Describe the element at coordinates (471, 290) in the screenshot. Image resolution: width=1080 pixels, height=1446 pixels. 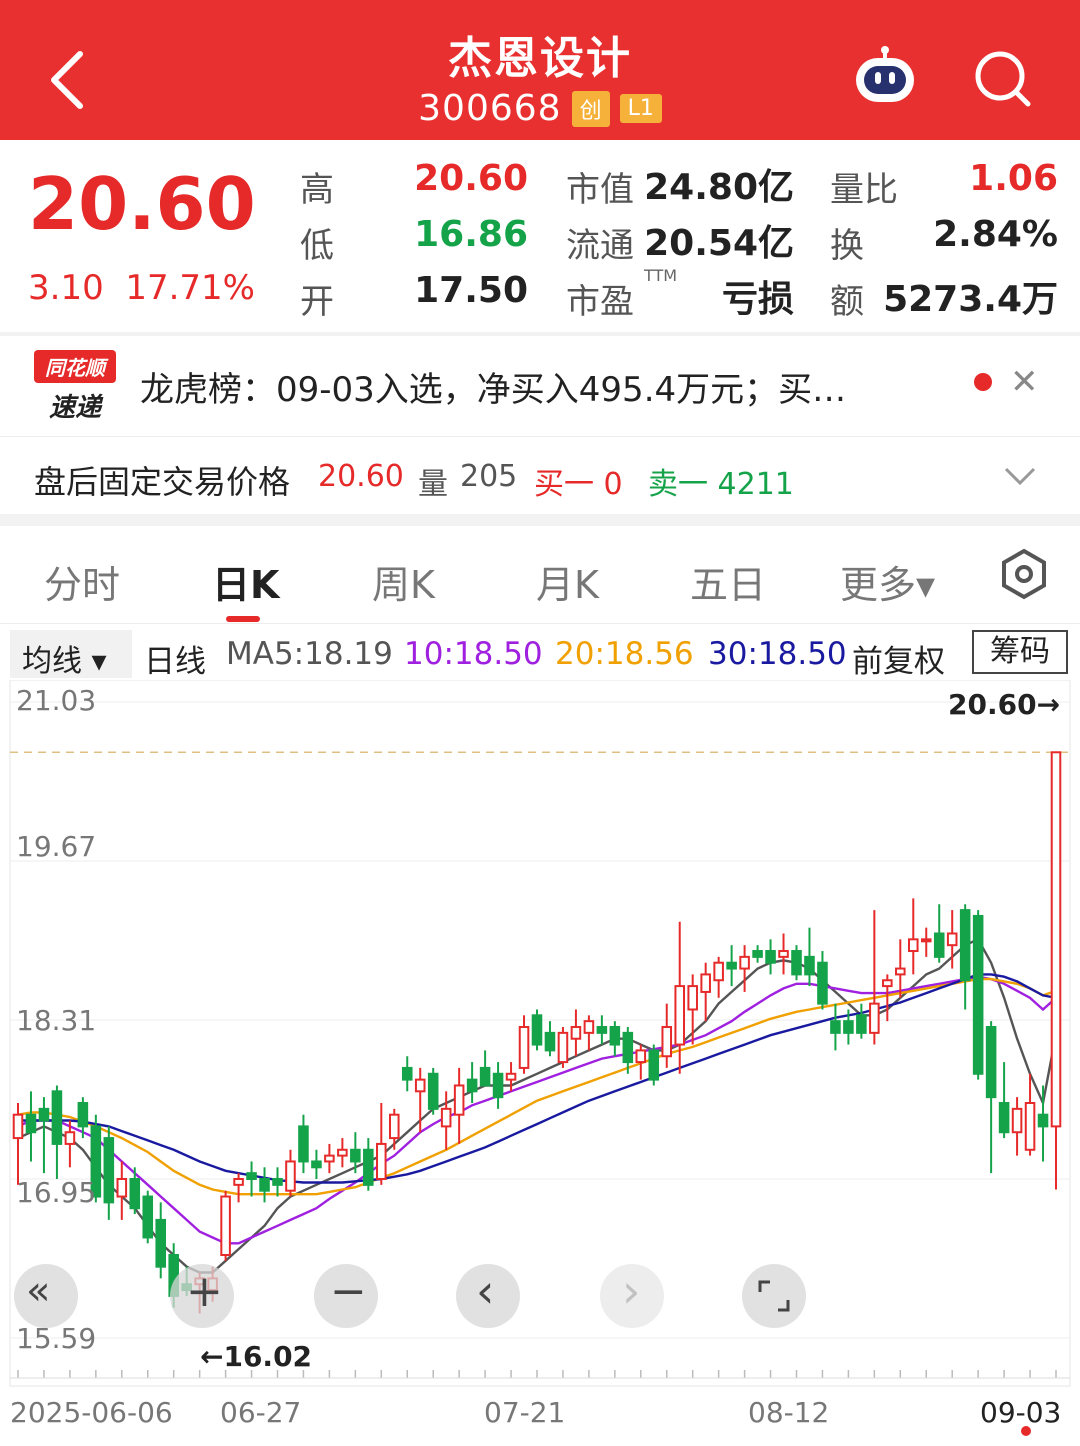
I see `open-value: 17.50` at that location.